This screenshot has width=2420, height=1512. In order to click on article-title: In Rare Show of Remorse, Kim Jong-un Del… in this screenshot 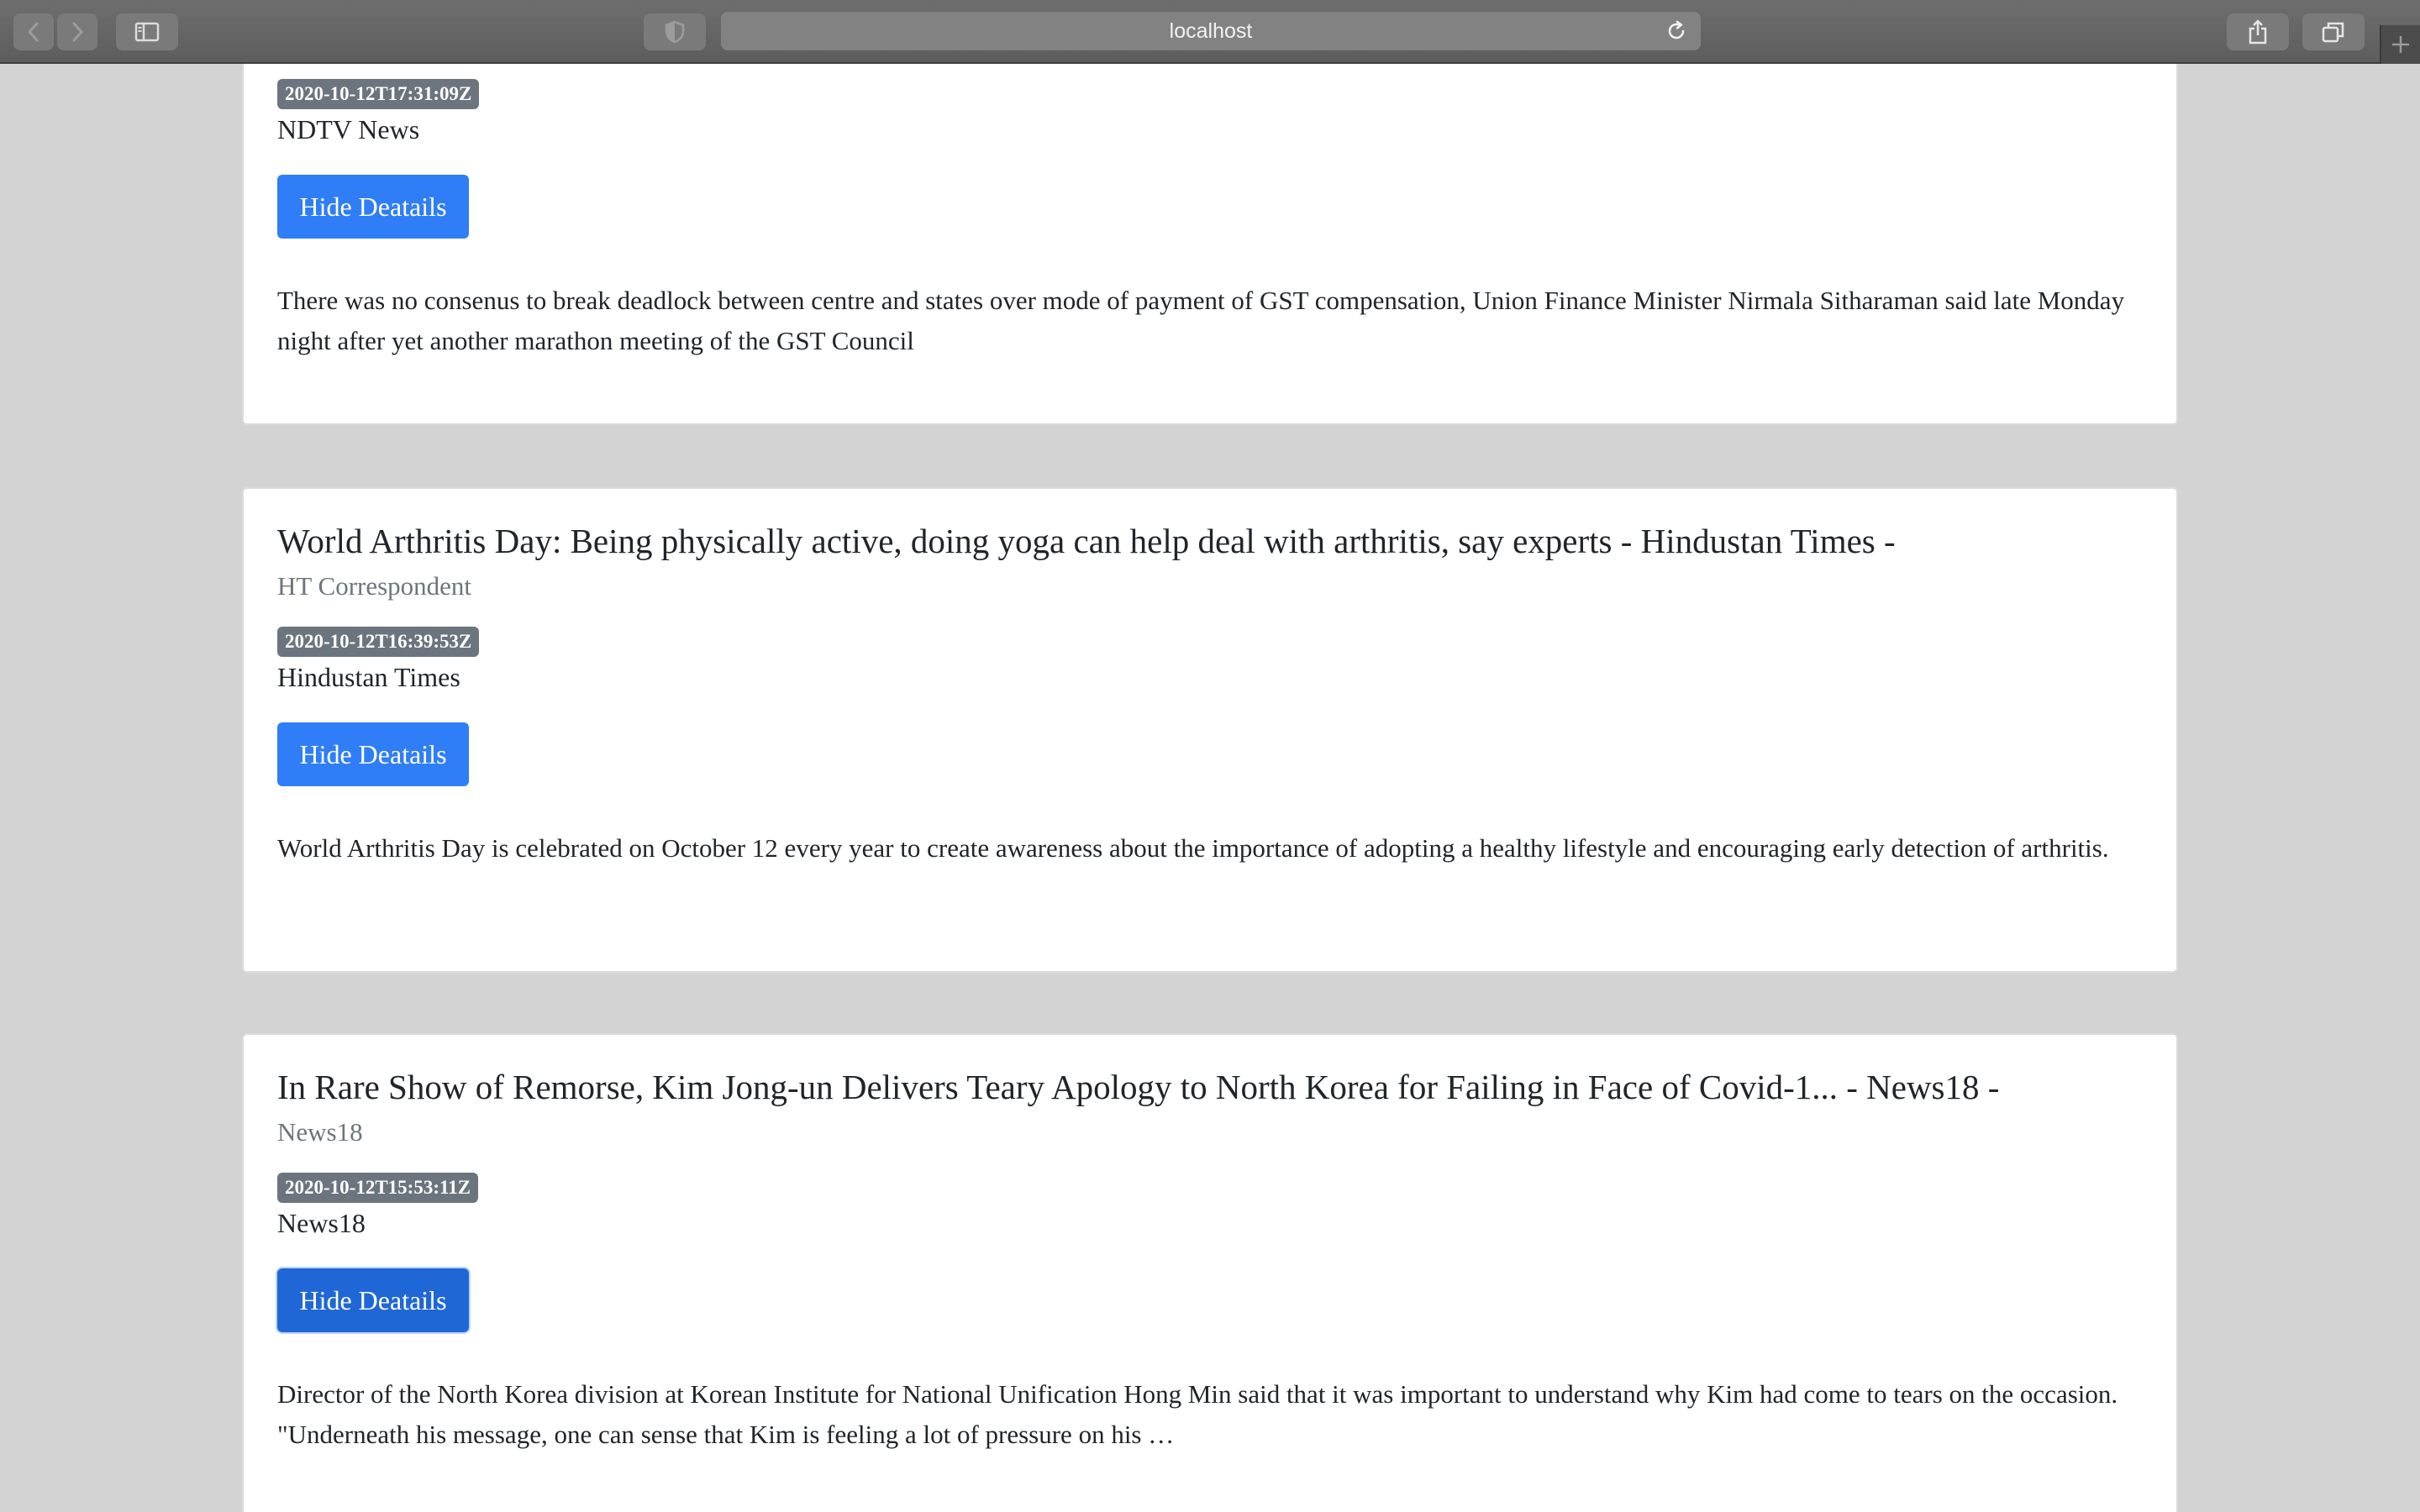, I will do `click(1138, 1087)`.